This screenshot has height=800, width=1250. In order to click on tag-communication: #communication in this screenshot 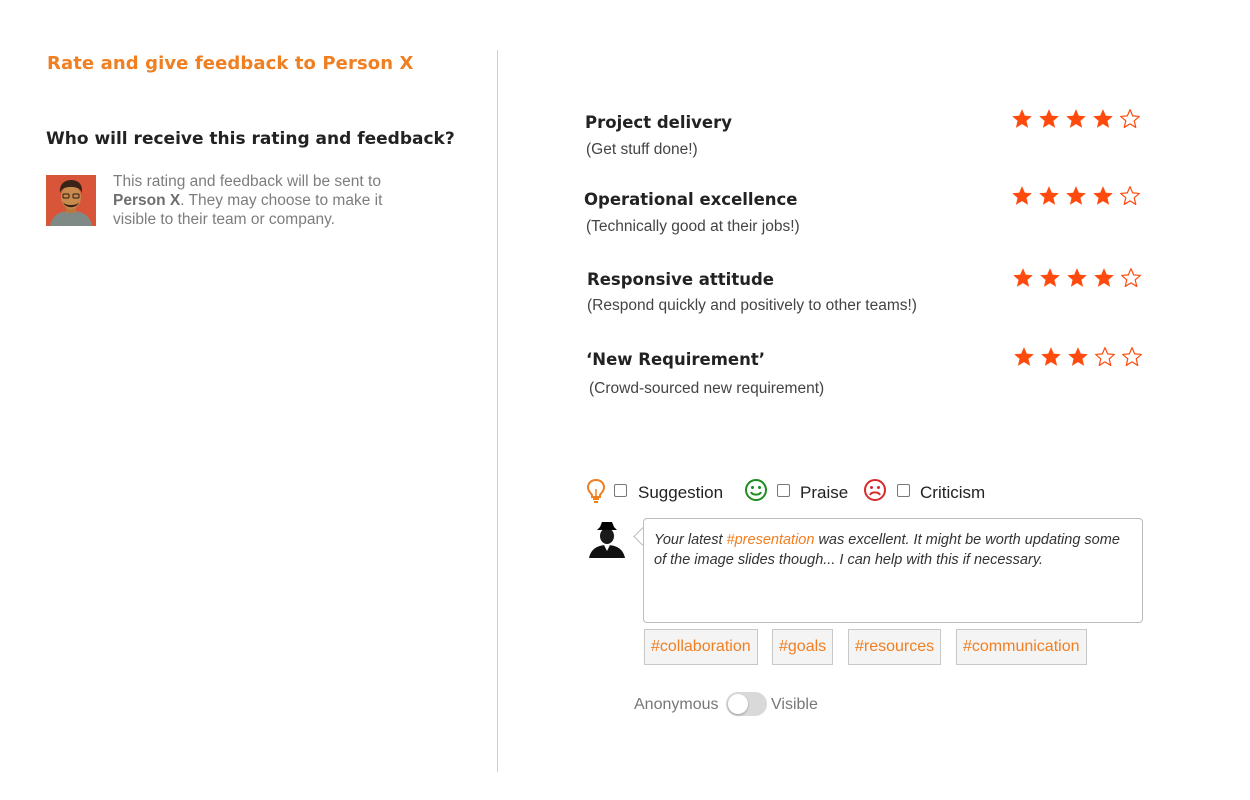, I will do `click(1021, 647)`.